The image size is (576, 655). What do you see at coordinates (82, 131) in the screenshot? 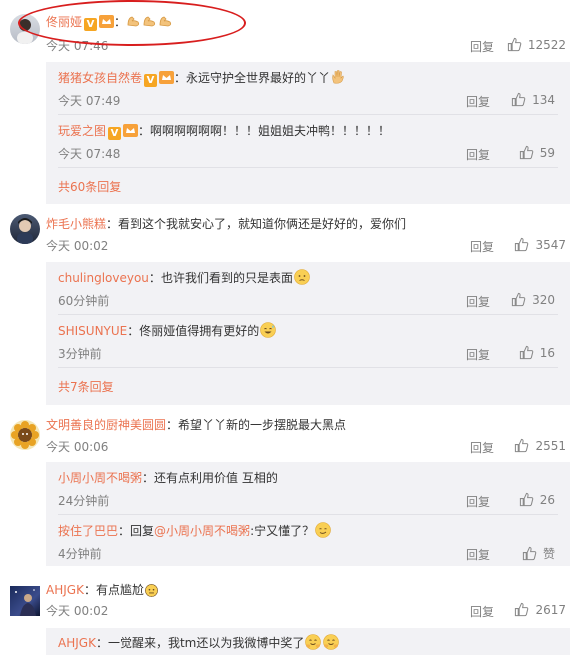
I see `reply-username: 玩爱之图` at bounding box center [82, 131].